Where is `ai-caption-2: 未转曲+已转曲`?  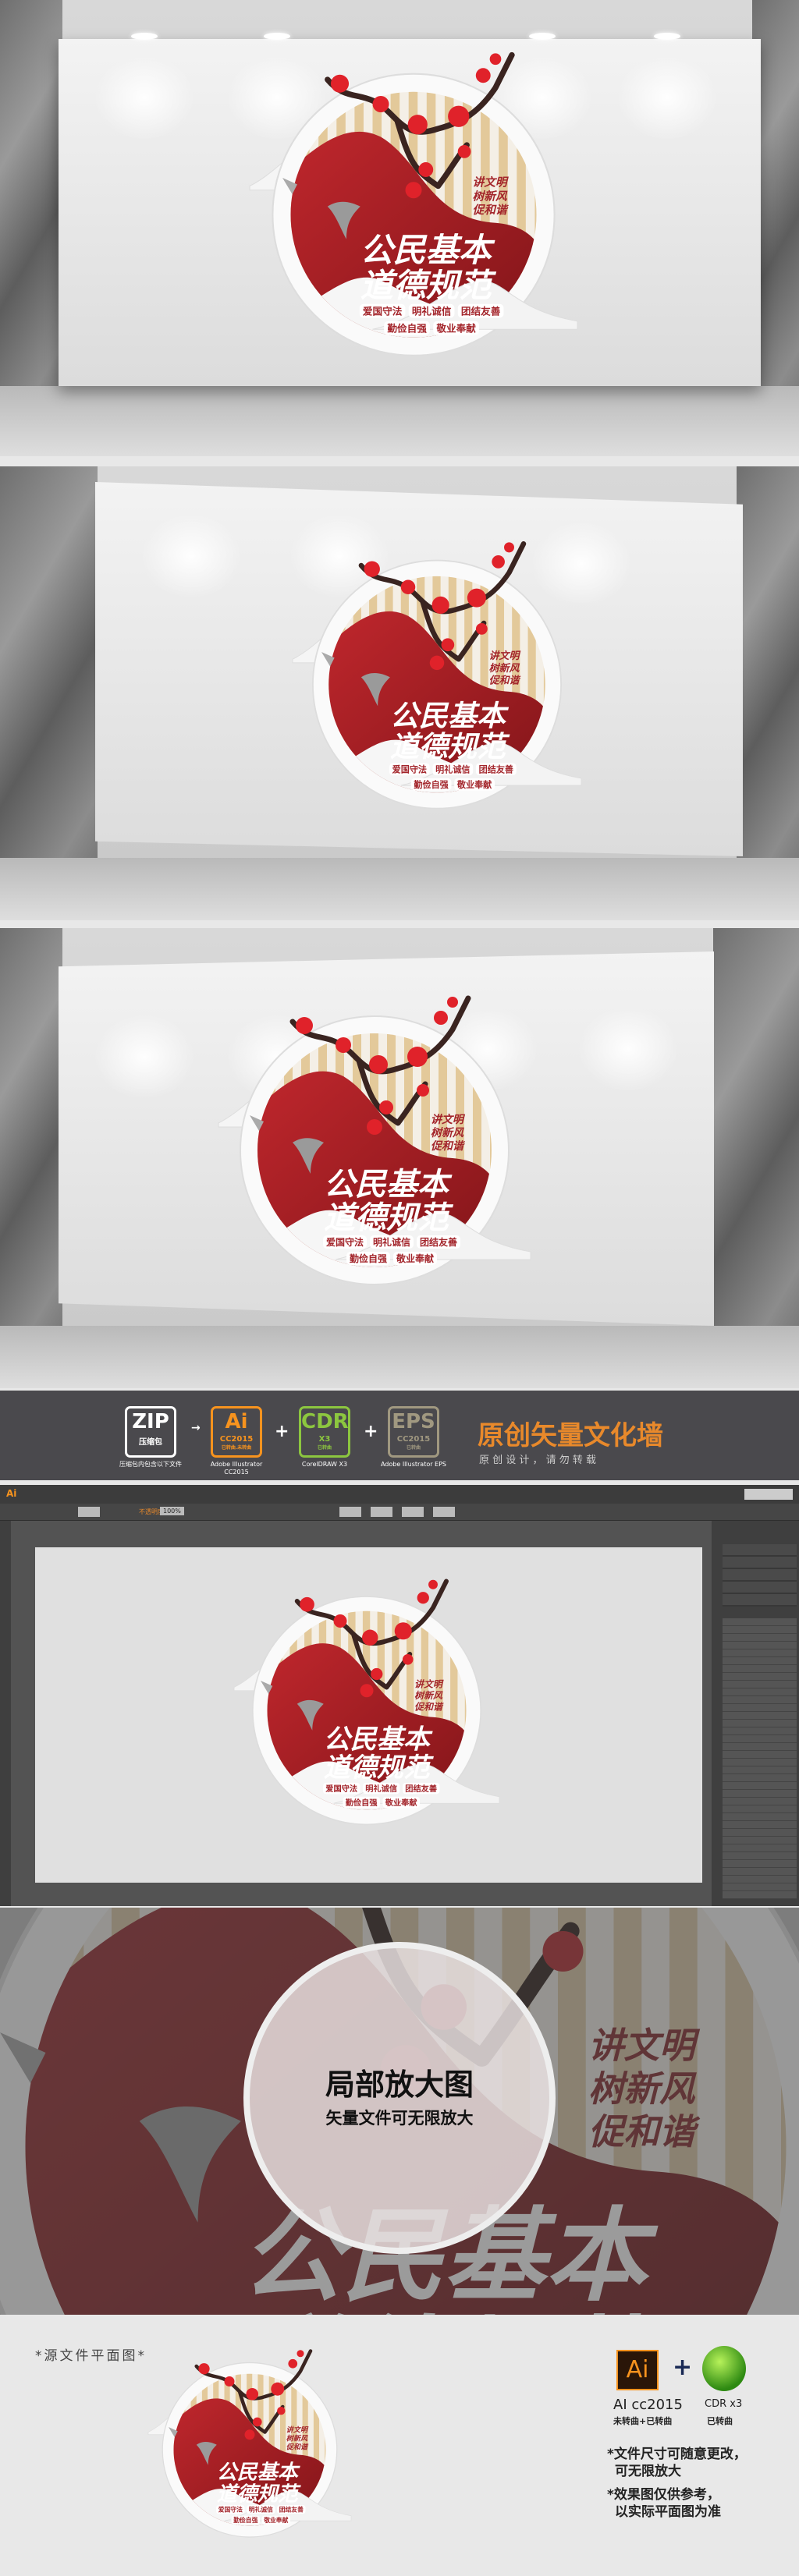 ai-caption-2: 未转曲+已转曲 is located at coordinates (643, 2421).